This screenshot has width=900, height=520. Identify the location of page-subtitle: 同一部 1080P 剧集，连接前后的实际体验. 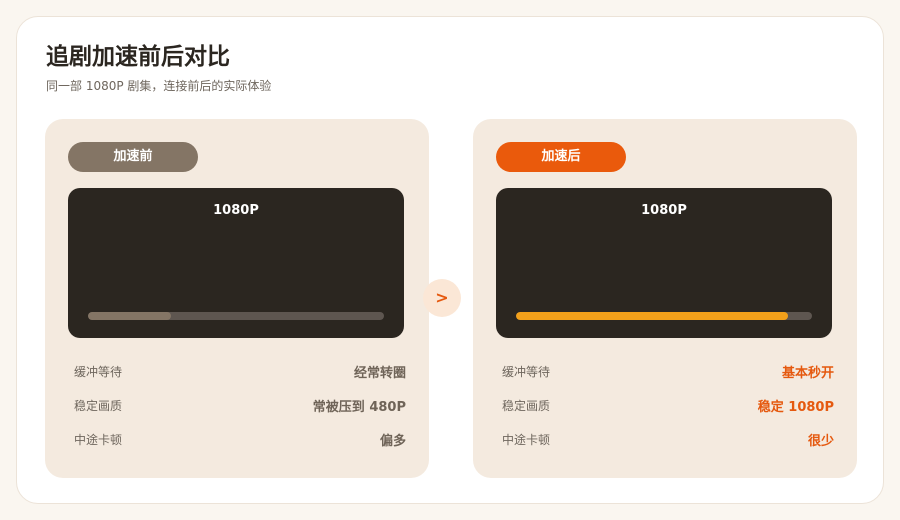
(159, 86).